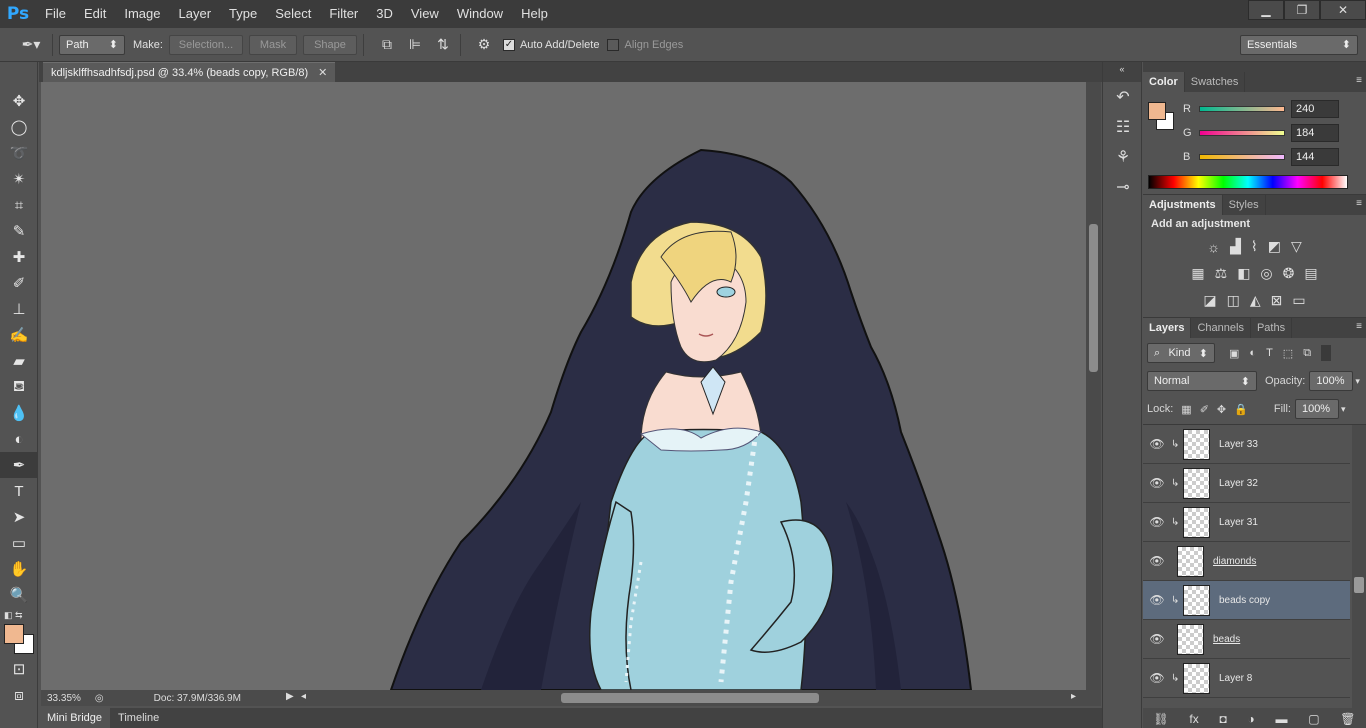  Describe the element at coordinates (1238, 522) in the screenshot. I see `layer-name: Layer 31` at that location.